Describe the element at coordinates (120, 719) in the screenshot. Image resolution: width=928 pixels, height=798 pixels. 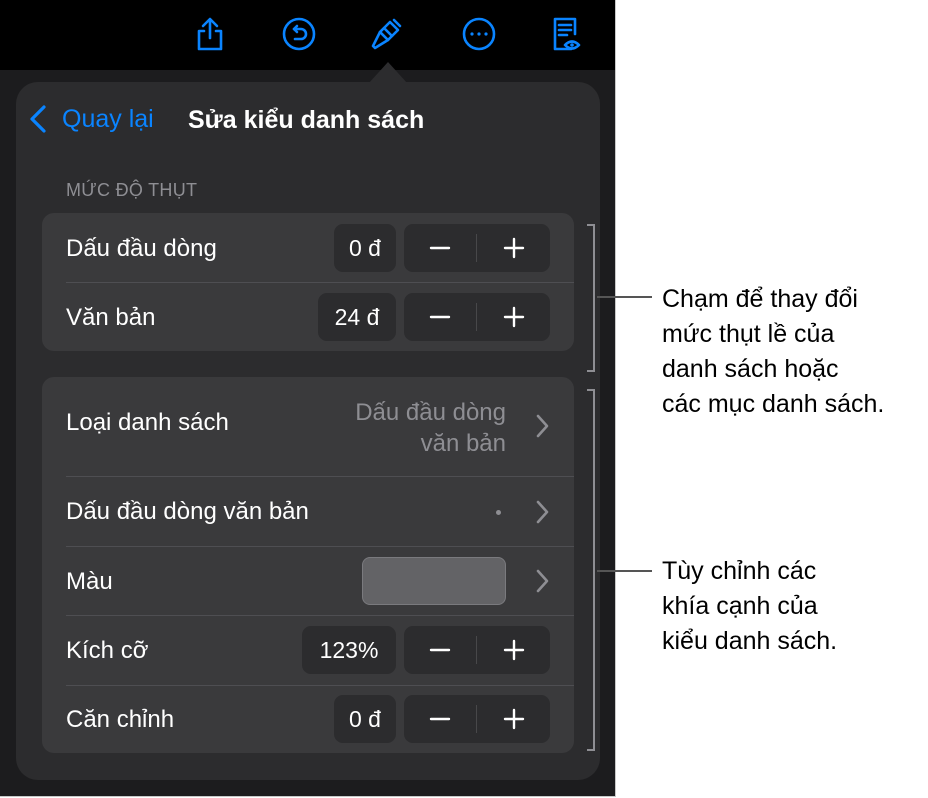
I see `alignment-label: Căn chỉnh` at that location.